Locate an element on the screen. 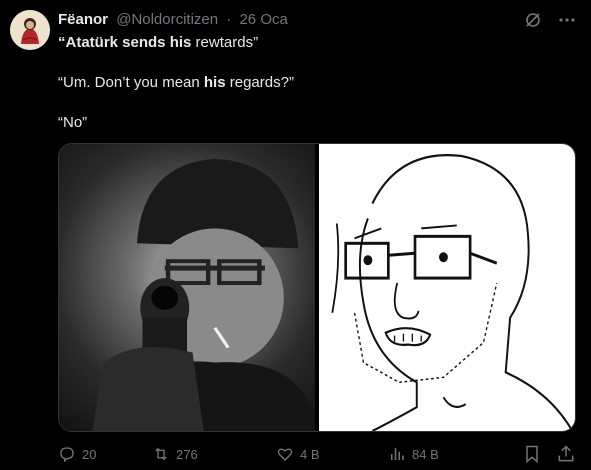  tweet-actions-right is located at coordinates (549, 454).